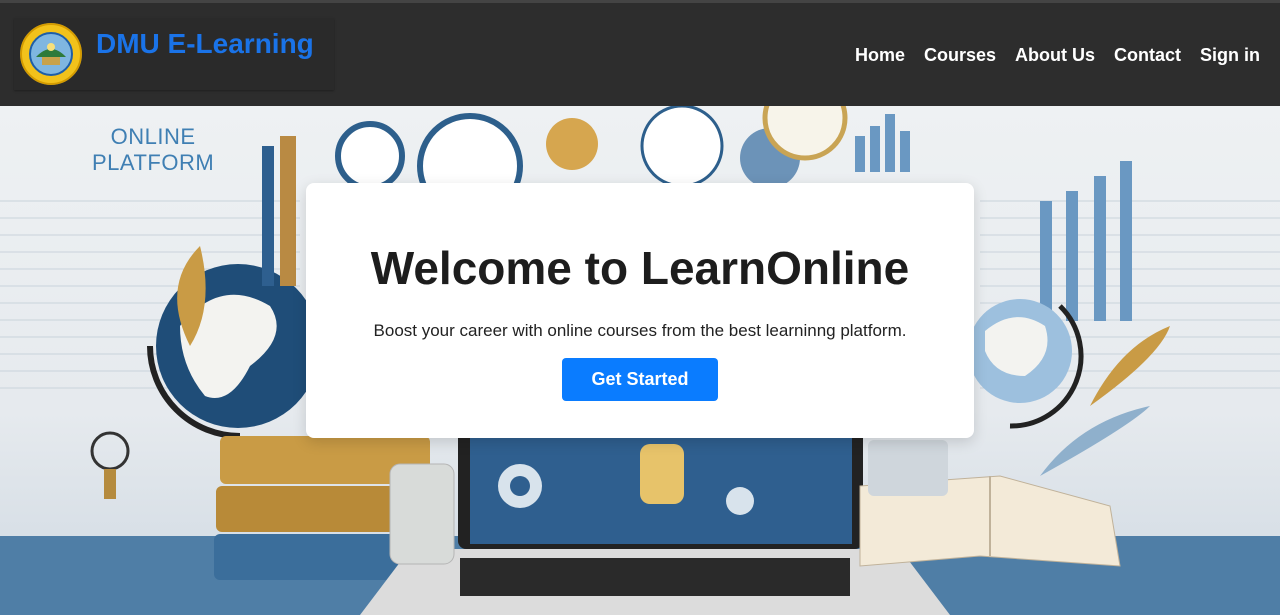 This screenshot has width=1280, height=615. What do you see at coordinates (205, 44) in the screenshot?
I see `brand-name: DMU E-Learning` at bounding box center [205, 44].